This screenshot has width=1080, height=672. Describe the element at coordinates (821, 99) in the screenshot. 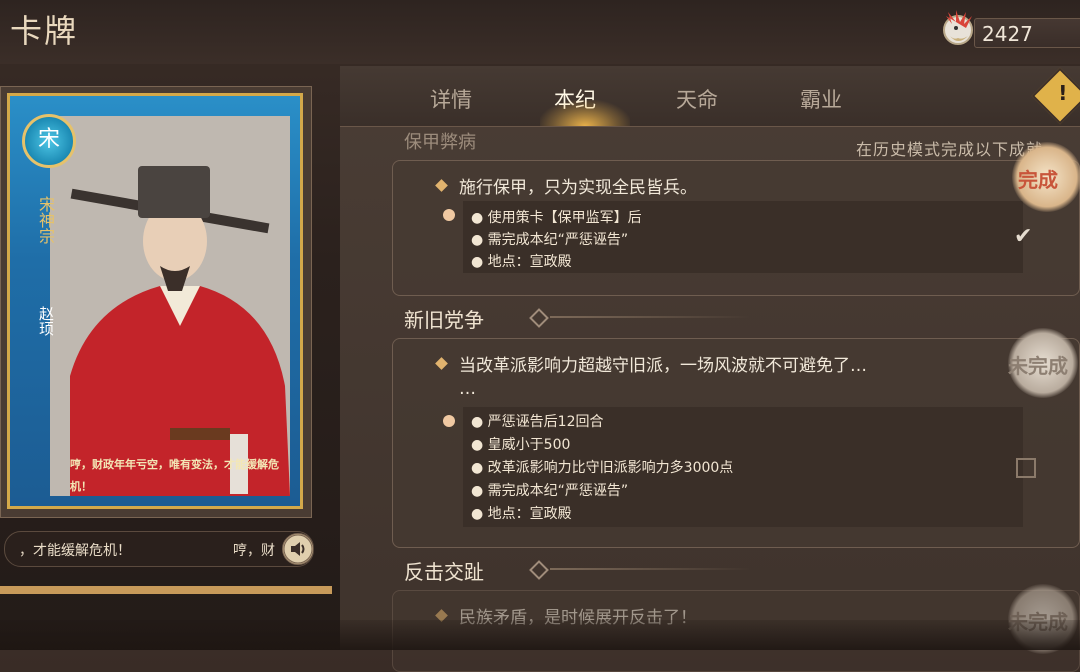

I see `tab-hegemony: 霸业` at that location.